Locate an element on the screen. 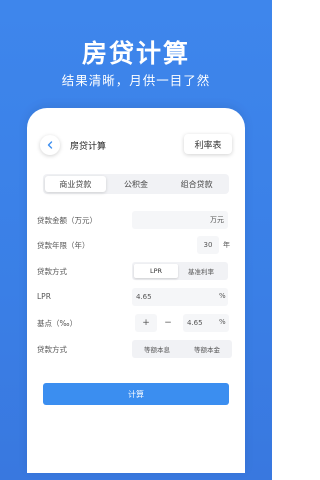  plus-icon: + is located at coordinates (146, 323).